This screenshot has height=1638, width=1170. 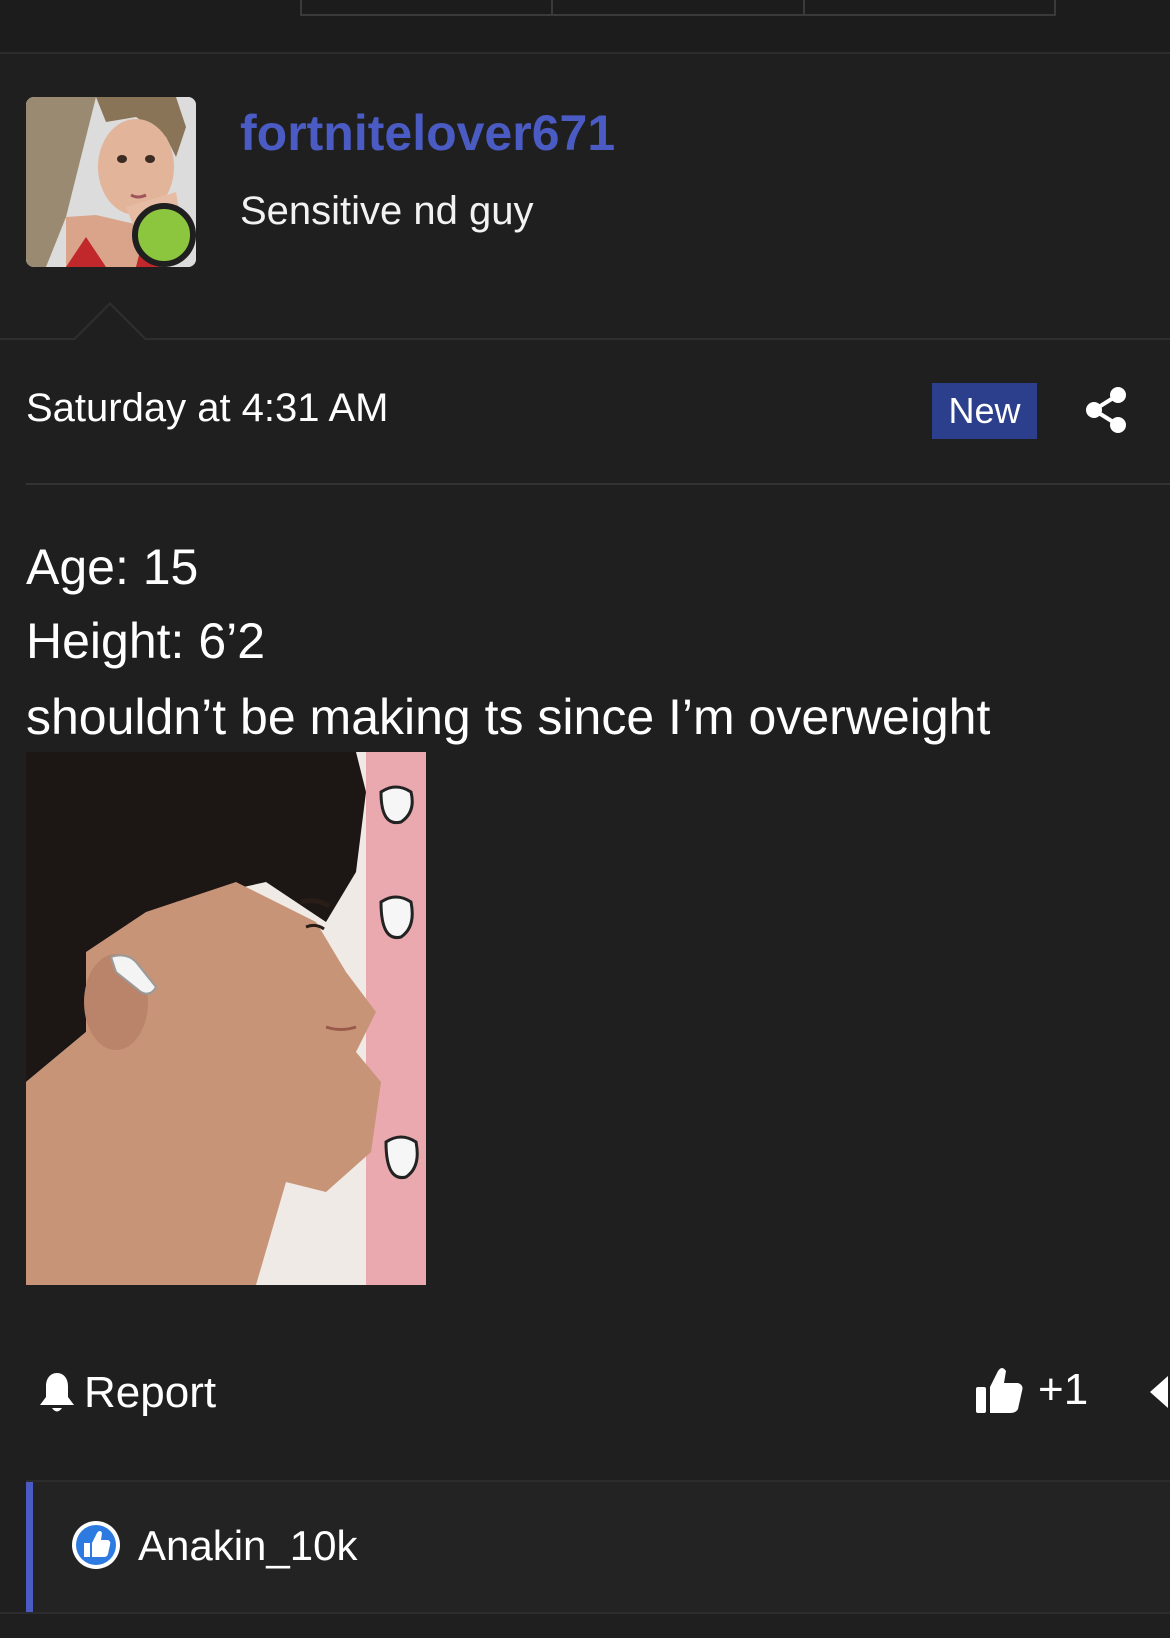 I want to click on top-nav-strip, so click(x=585, y=27).